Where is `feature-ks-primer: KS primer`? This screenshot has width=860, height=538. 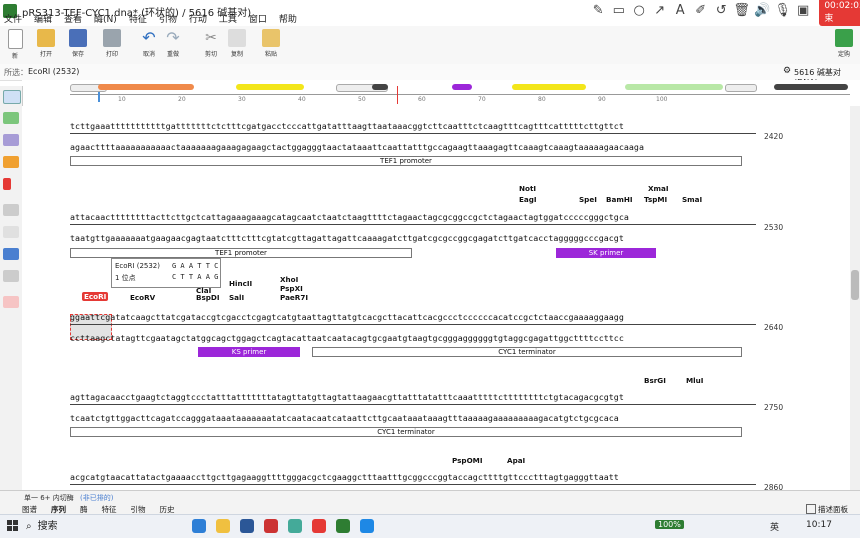
feature-ks-primer: KS primer is located at coordinates (249, 352).